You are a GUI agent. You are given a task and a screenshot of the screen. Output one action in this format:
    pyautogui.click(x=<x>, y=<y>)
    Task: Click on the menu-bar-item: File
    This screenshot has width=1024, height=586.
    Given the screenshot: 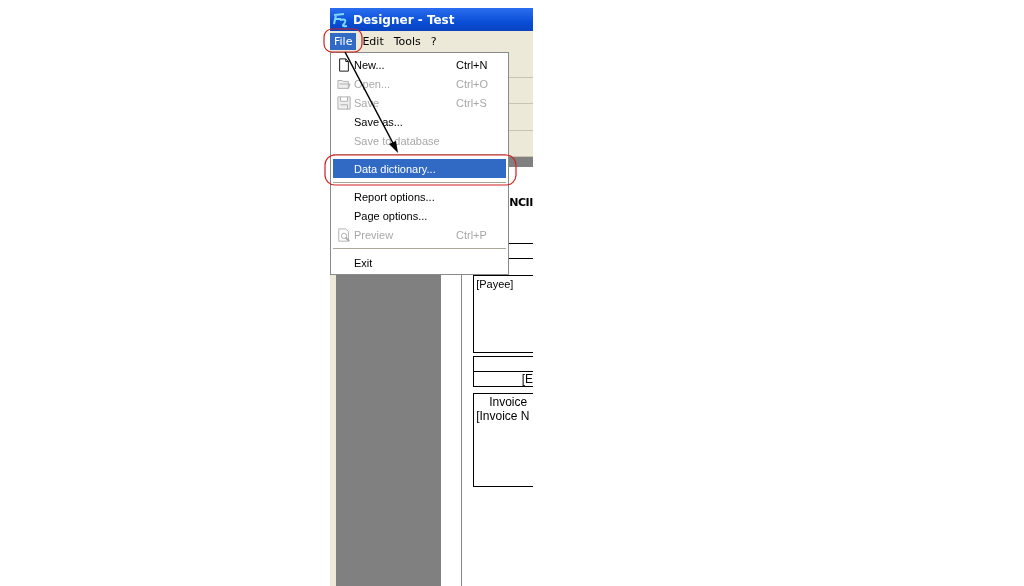 What is the action you would take?
    pyautogui.click(x=343, y=41)
    